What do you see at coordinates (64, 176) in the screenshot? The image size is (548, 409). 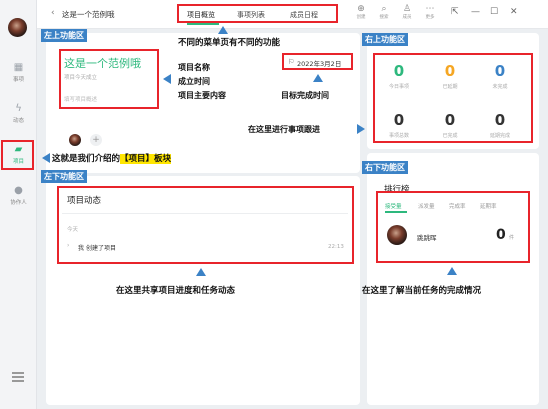 I see `label-bottom-left: 左下功能区` at bounding box center [64, 176].